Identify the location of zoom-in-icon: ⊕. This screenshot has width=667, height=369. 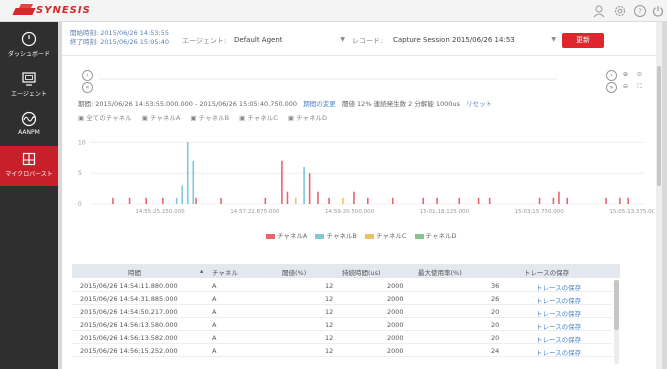
(625, 75).